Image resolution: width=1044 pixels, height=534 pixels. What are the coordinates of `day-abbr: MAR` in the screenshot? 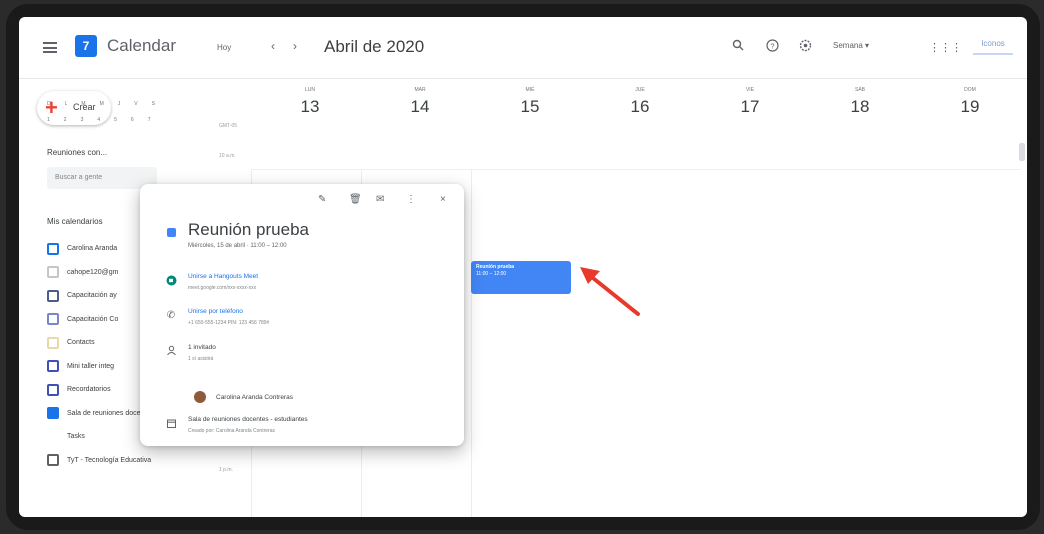 It's located at (420, 90).